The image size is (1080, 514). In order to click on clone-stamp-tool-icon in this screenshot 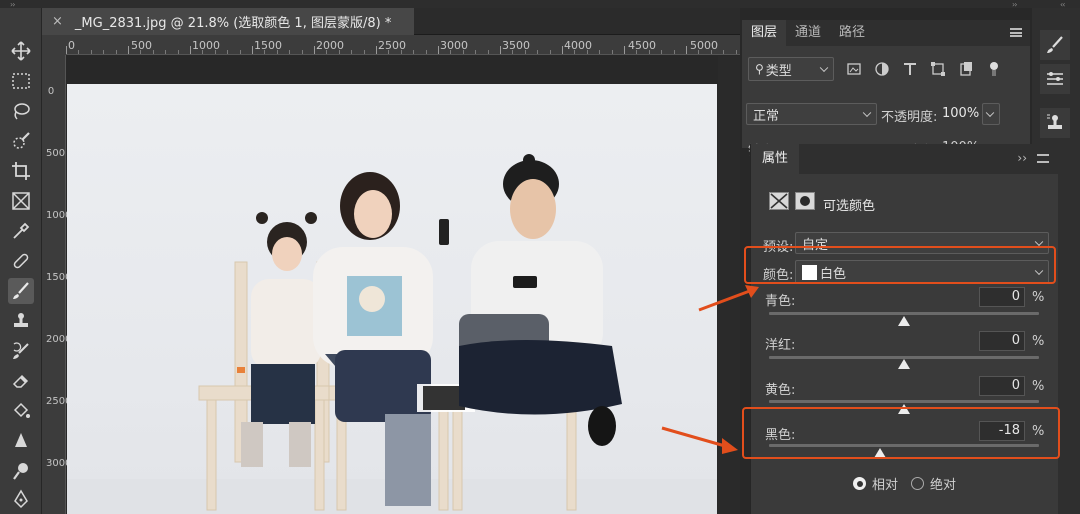, I will do `click(21, 321)`.